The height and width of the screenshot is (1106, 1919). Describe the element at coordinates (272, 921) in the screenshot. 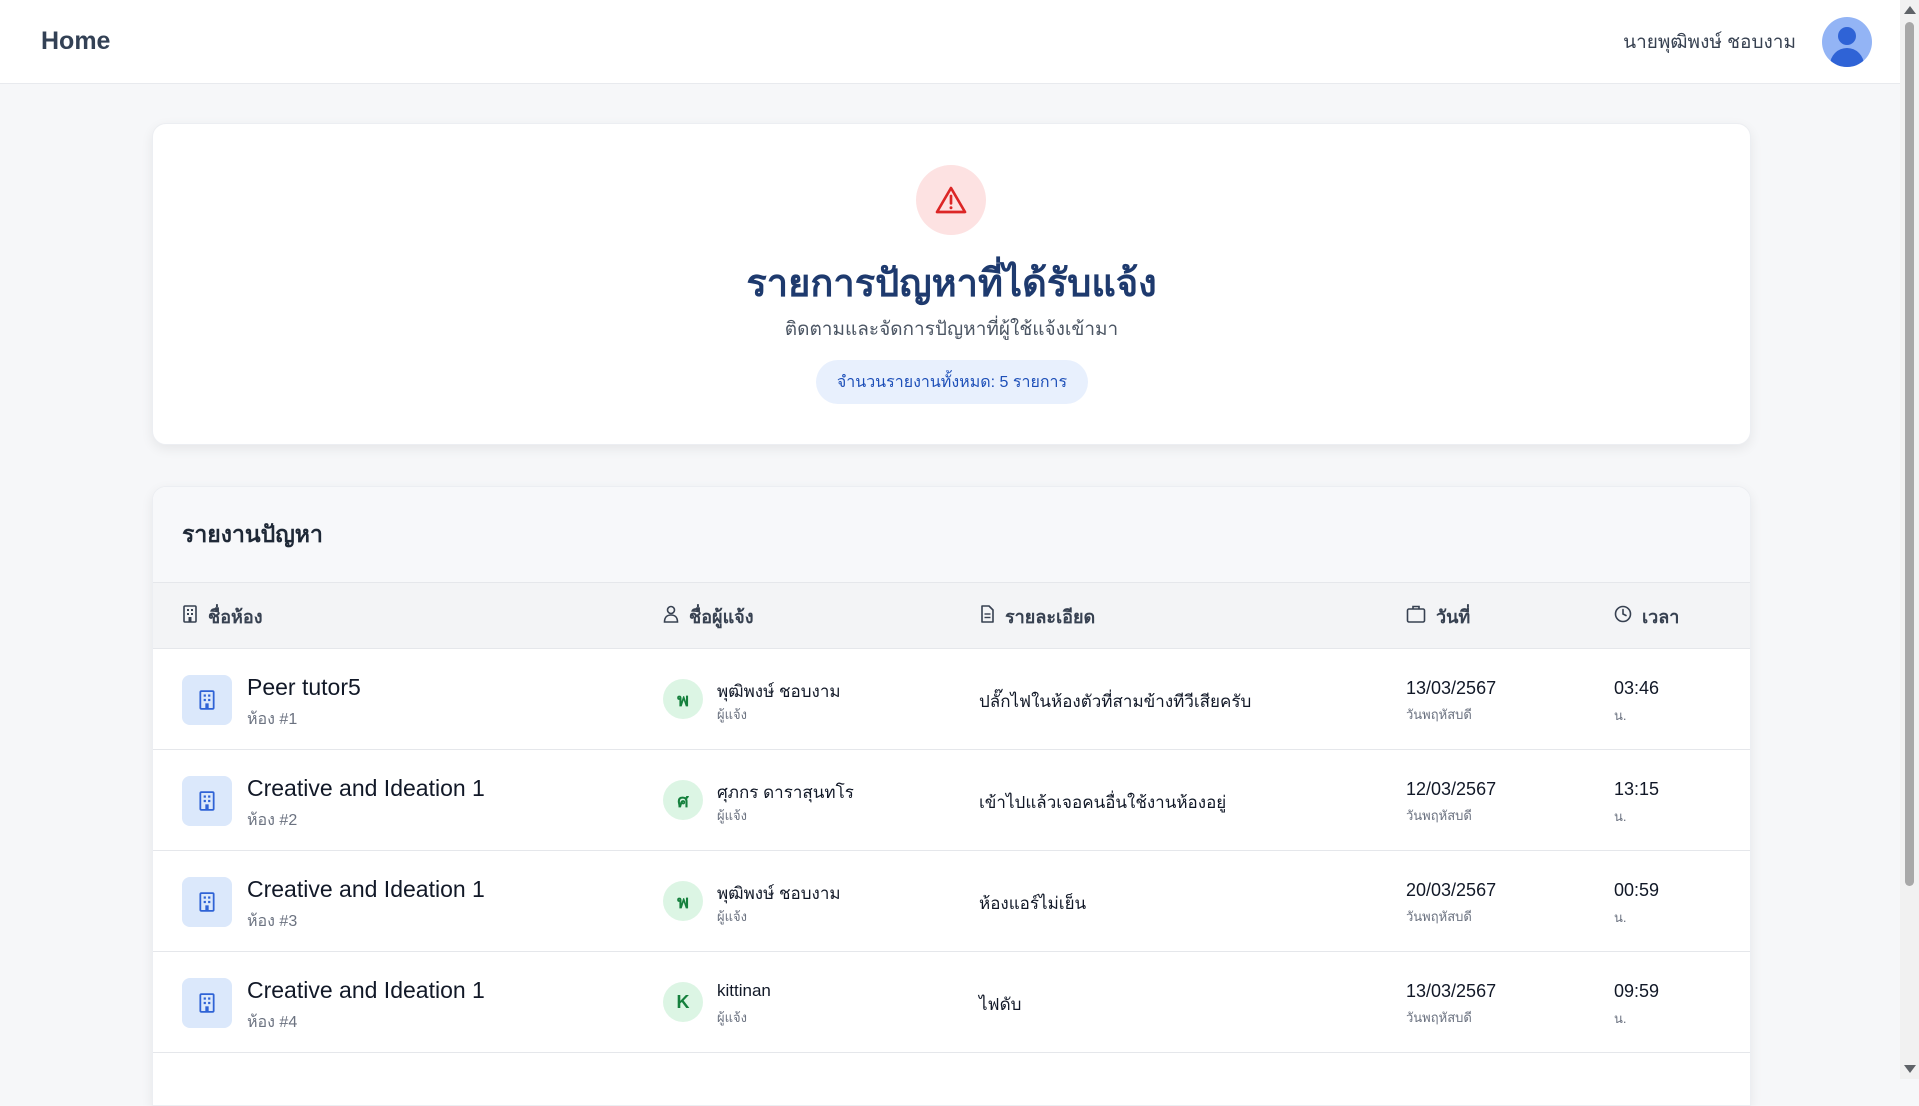

I see `room-number: ห้อง #3` at that location.